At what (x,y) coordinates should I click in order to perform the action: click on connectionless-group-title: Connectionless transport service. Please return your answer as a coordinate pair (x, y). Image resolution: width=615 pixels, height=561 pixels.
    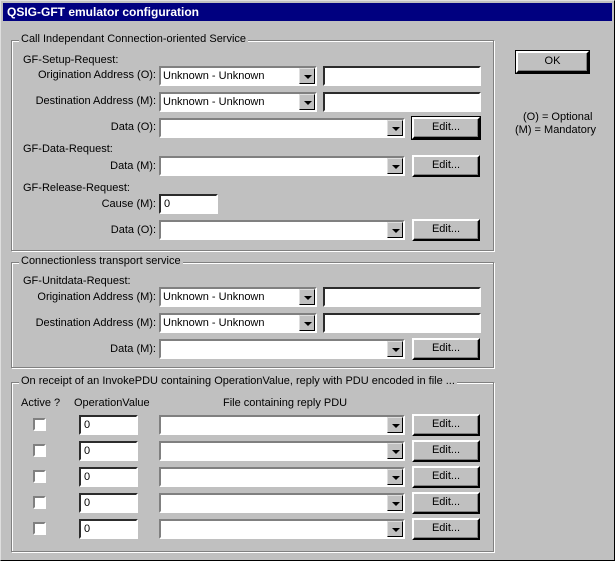
    Looking at the image, I should click on (101, 261).